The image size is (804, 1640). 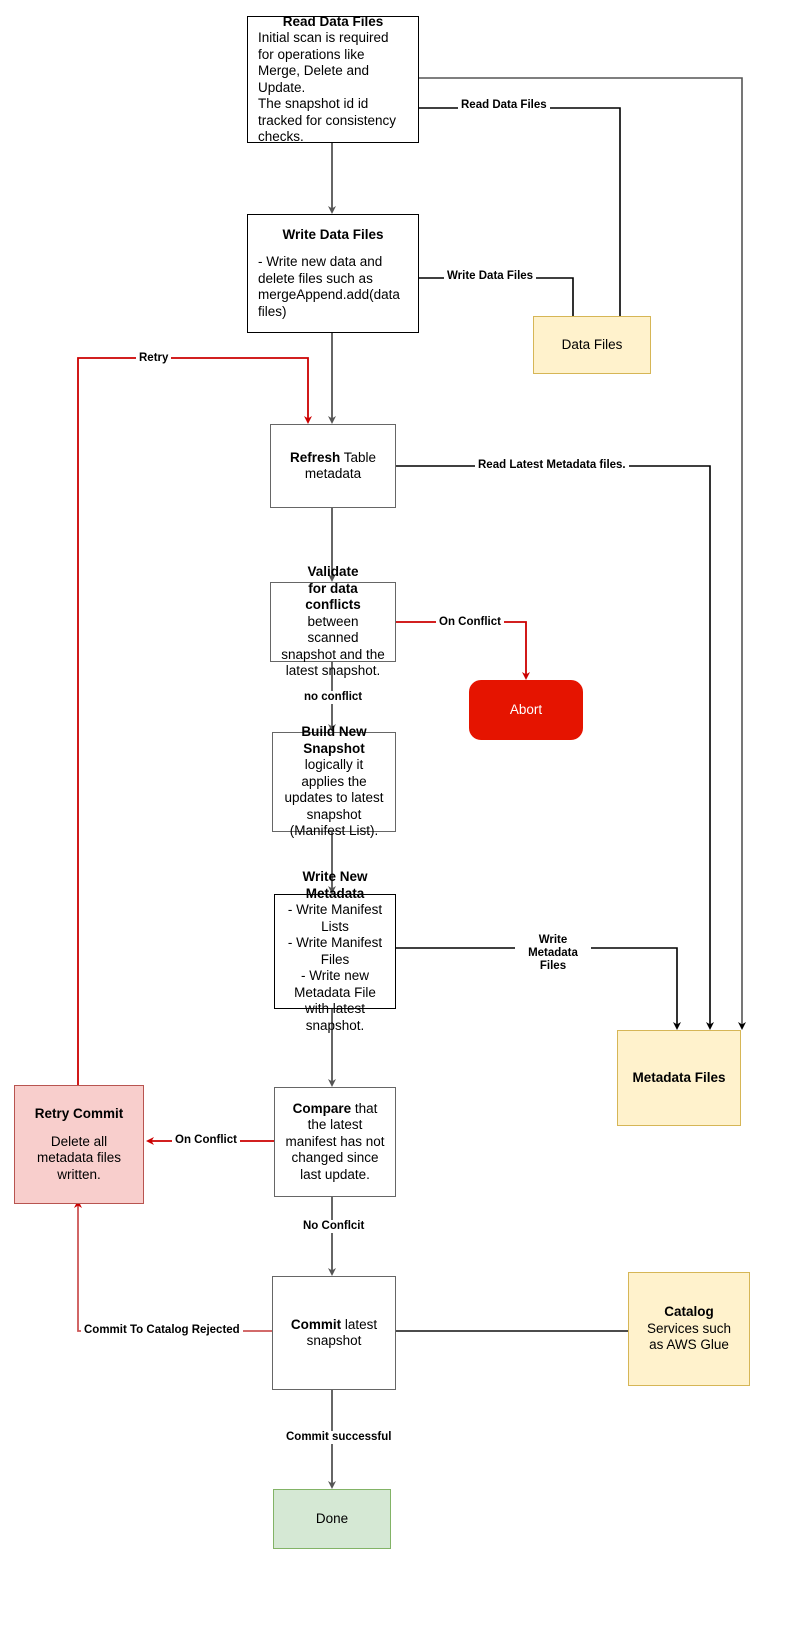 I want to click on node-refresh-title: Refresh, so click(x=315, y=457).